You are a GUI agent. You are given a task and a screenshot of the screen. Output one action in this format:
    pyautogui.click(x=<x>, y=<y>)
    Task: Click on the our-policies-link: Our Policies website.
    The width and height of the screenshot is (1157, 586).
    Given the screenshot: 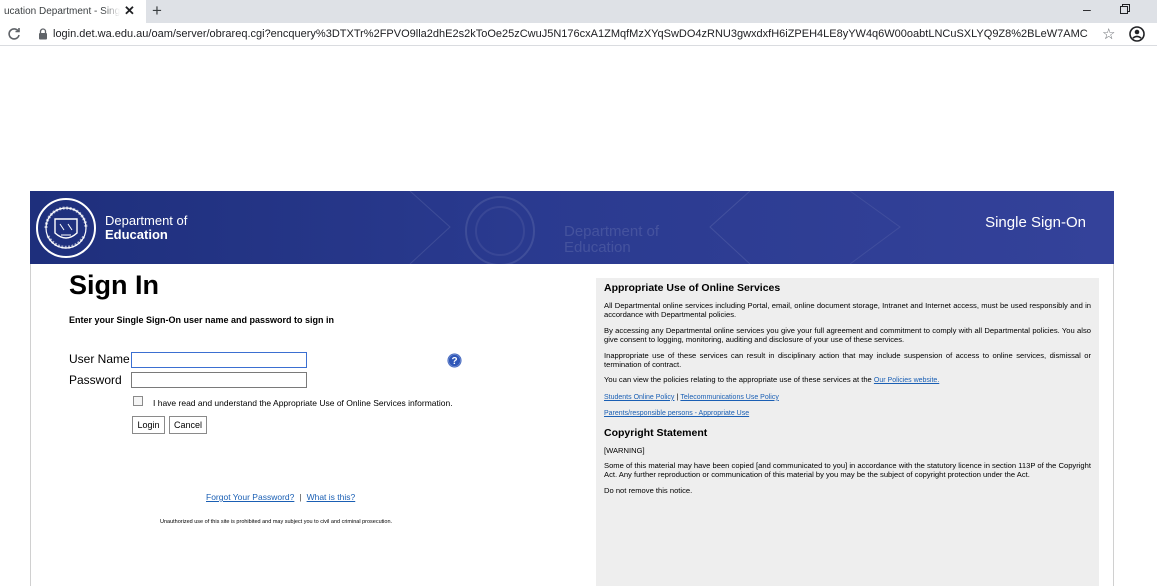 What is the action you would take?
    pyautogui.click(x=906, y=380)
    